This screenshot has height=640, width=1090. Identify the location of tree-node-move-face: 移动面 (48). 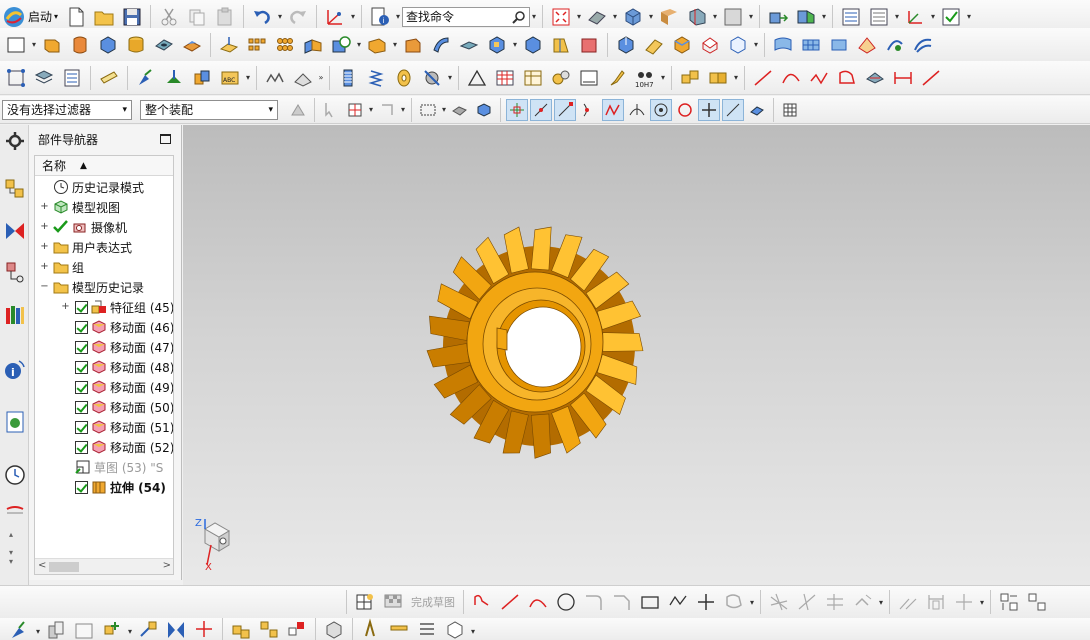
(104, 367).